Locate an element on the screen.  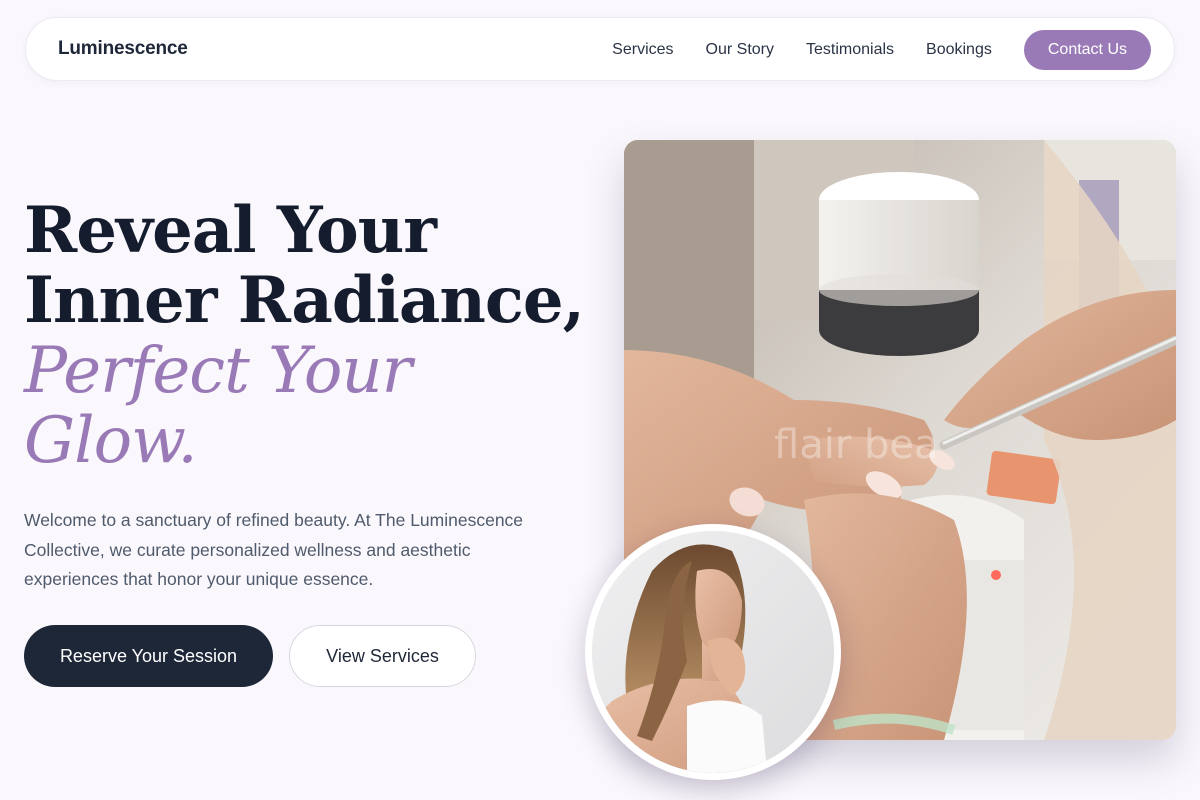
portrait-photo is located at coordinates (713, 652).